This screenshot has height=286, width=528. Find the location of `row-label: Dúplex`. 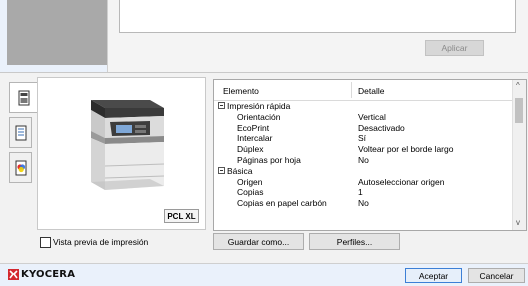

row-label: Dúplex is located at coordinates (250, 149).